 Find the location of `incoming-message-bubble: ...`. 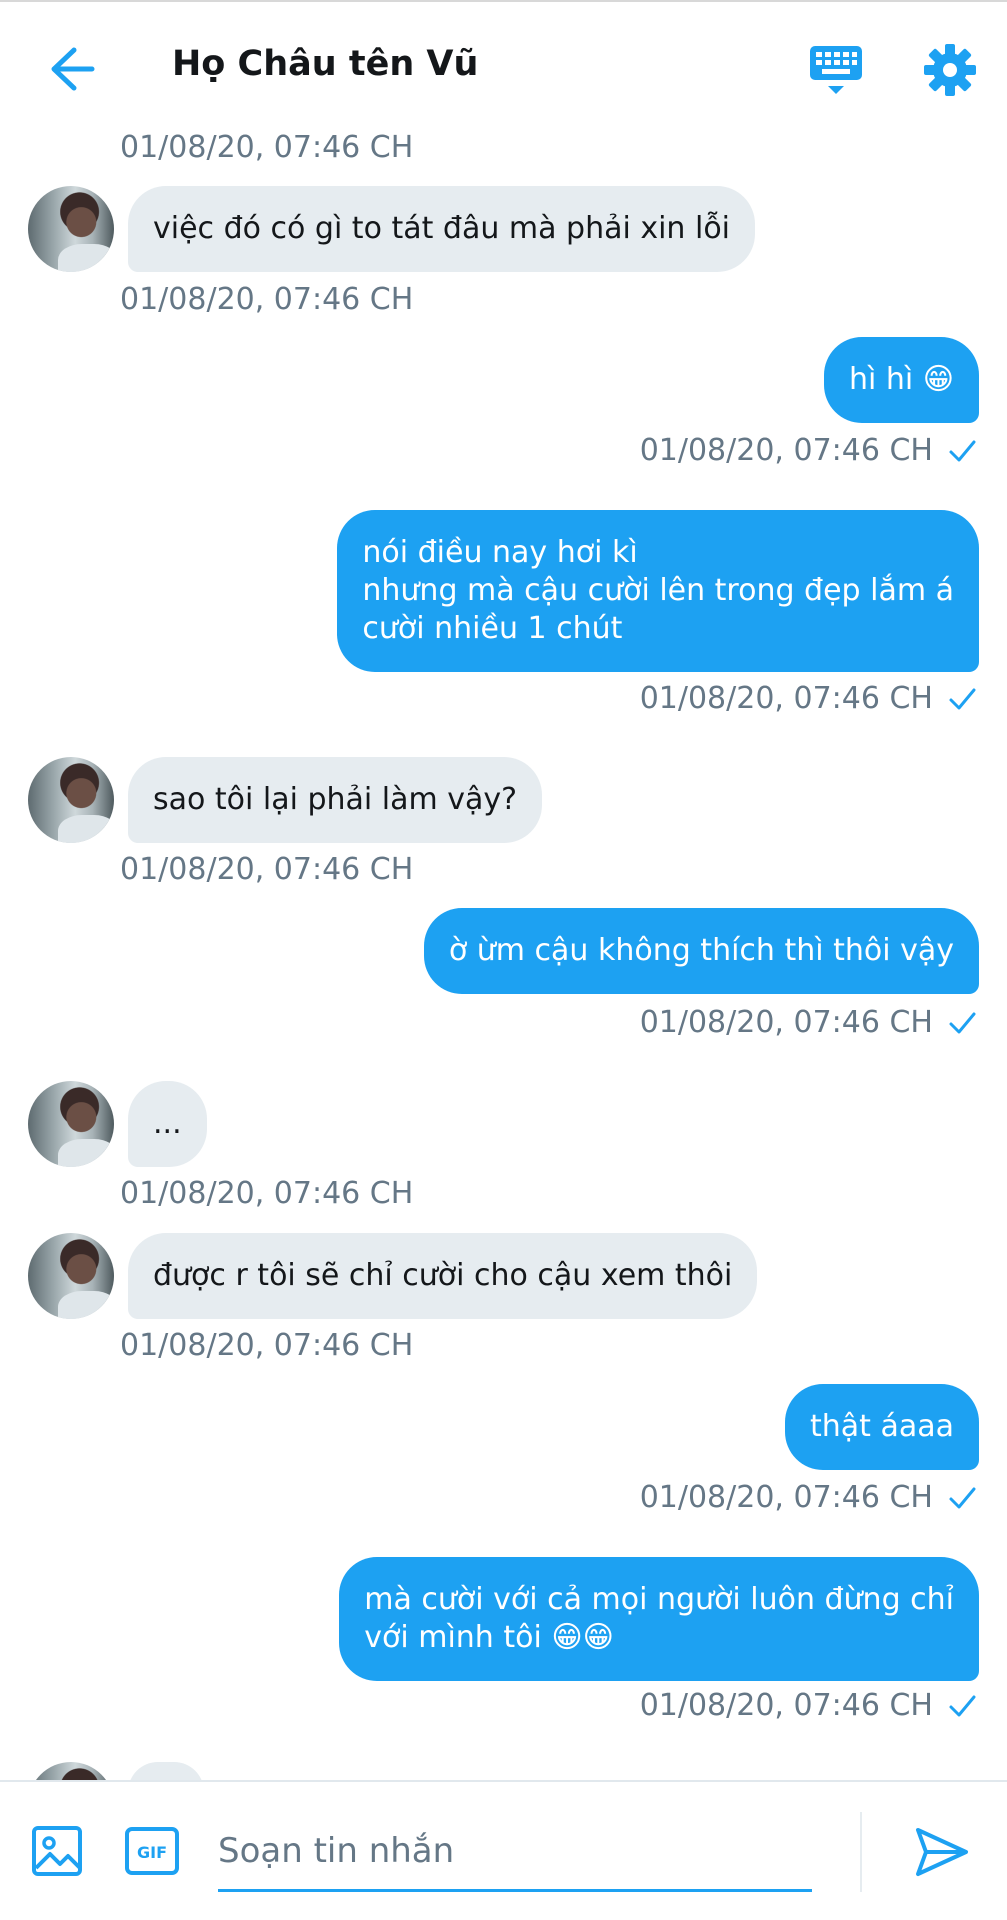

incoming-message-bubble: ... is located at coordinates (167, 1124).